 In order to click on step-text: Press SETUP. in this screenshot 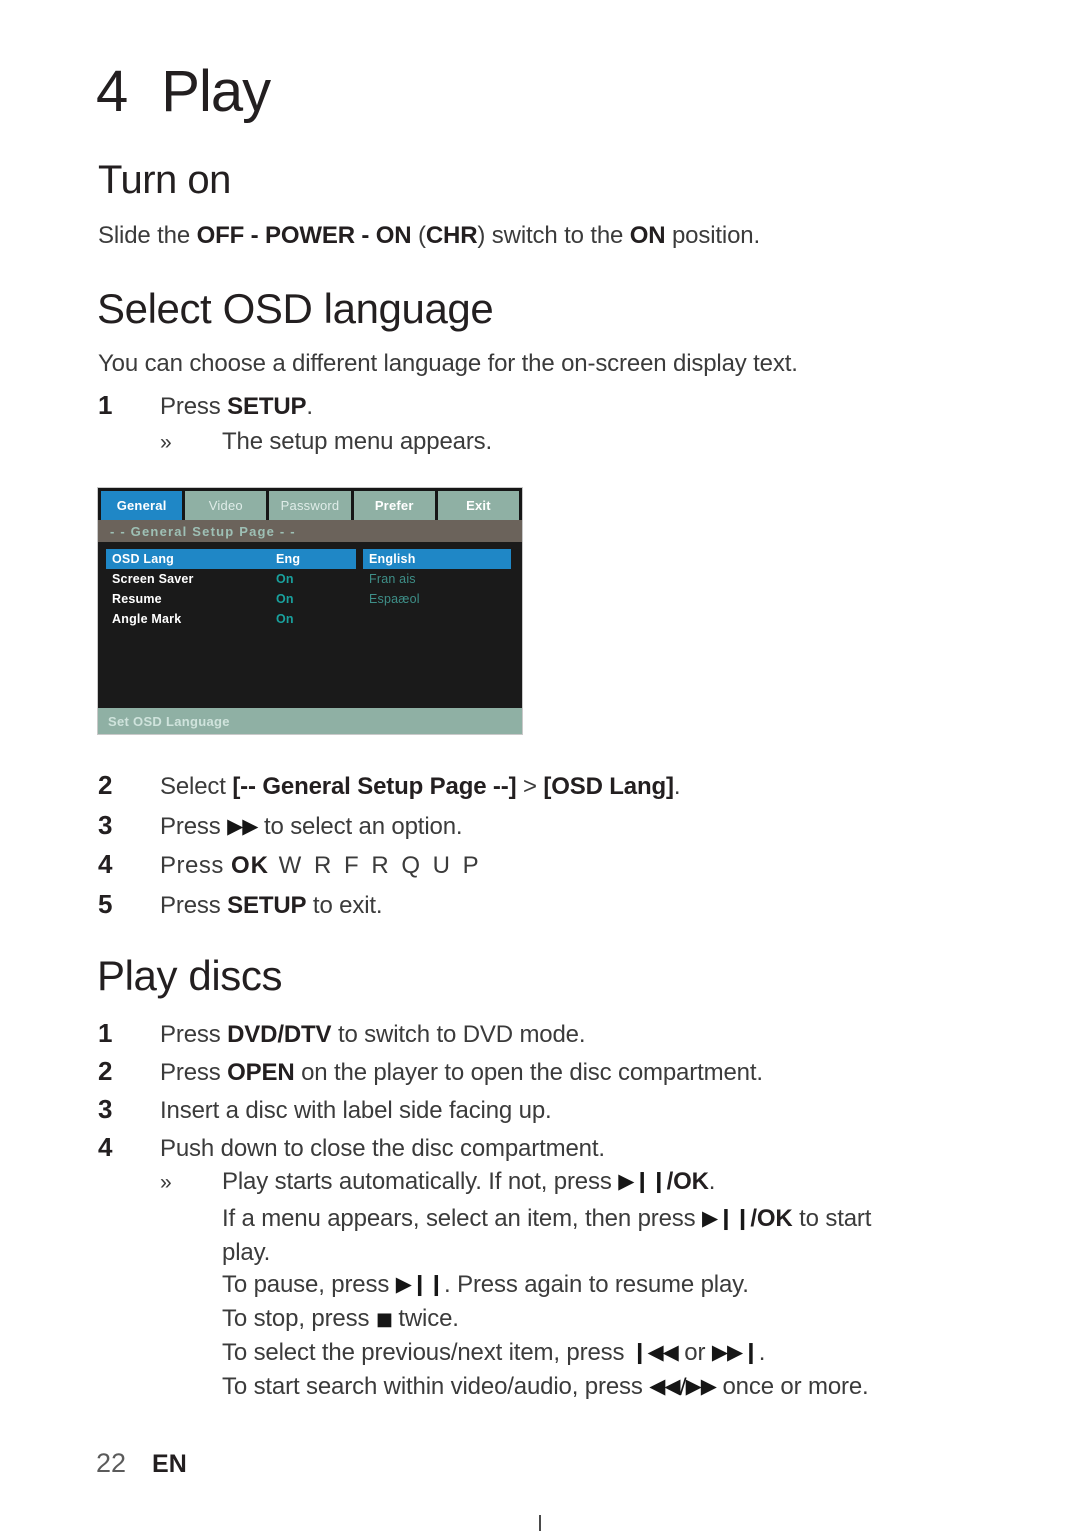, I will do `click(236, 407)`.